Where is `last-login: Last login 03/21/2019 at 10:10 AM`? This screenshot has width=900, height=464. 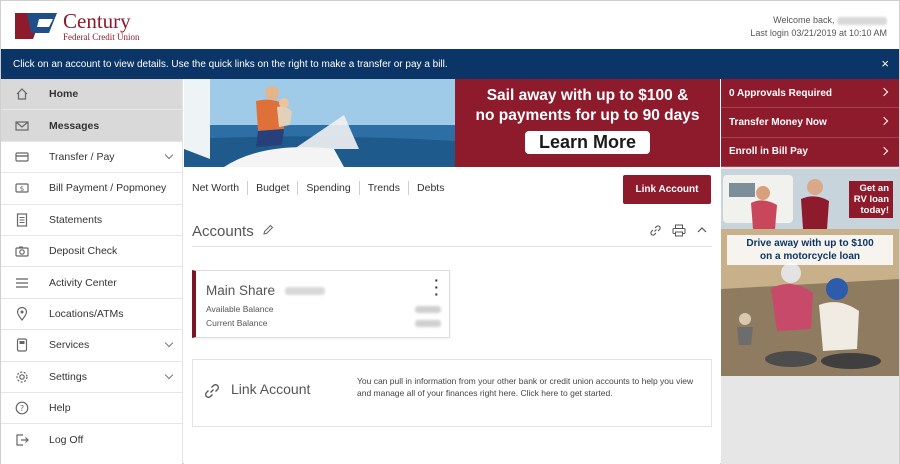 last-login: Last login 03/21/2019 at 10:10 AM is located at coordinates (818, 33).